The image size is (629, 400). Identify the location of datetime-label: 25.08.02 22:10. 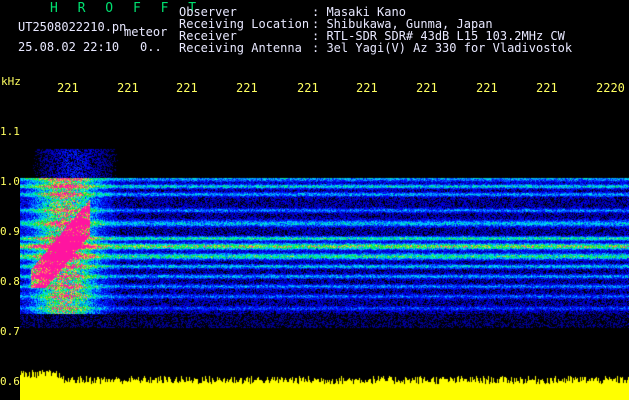
(69, 47).